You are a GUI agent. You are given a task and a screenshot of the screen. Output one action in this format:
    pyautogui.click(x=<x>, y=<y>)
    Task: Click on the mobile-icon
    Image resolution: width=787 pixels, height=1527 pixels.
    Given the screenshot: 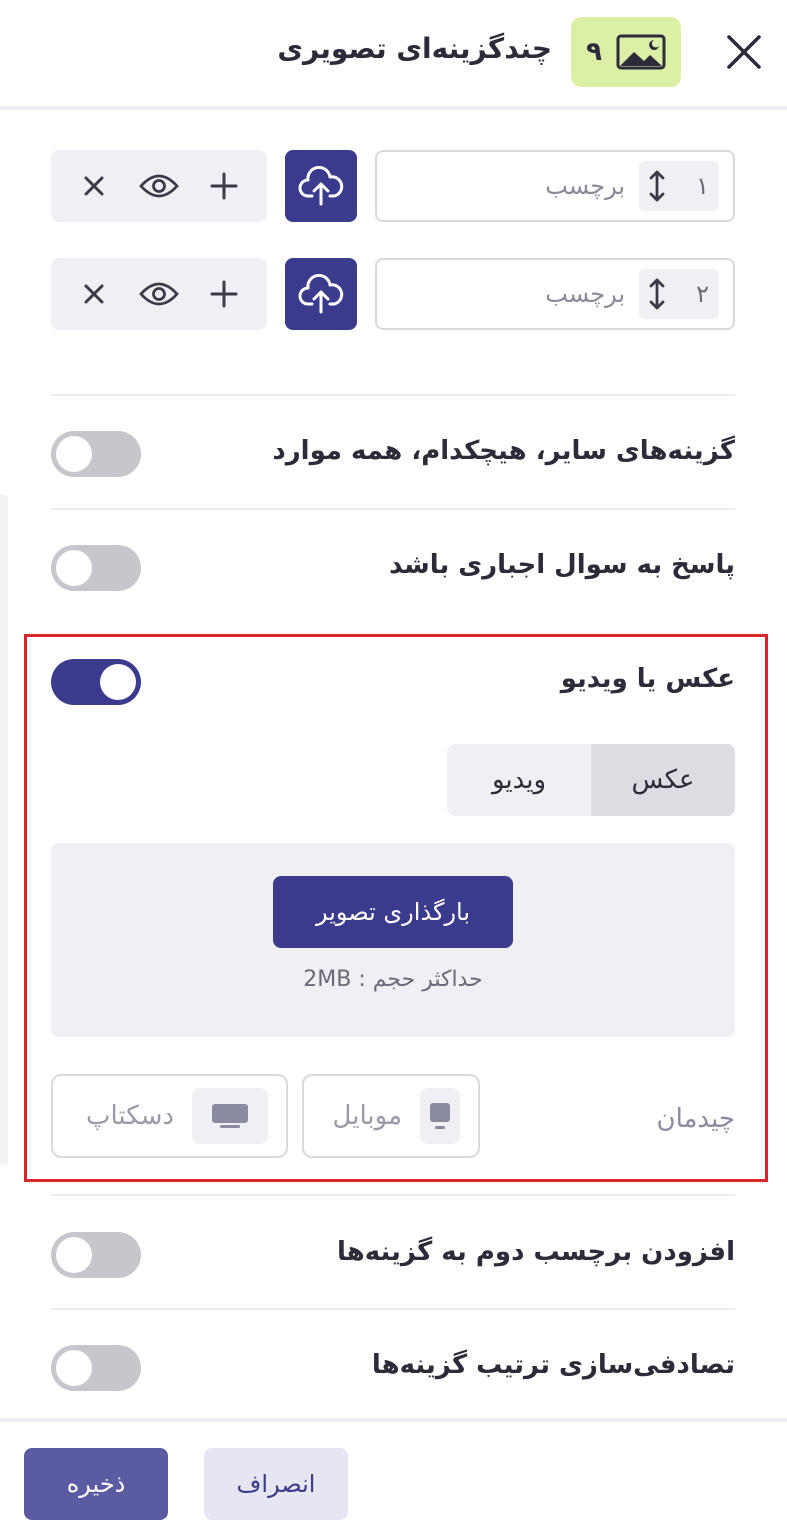 What is the action you would take?
    pyautogui.click(x=440, y=1116)
    